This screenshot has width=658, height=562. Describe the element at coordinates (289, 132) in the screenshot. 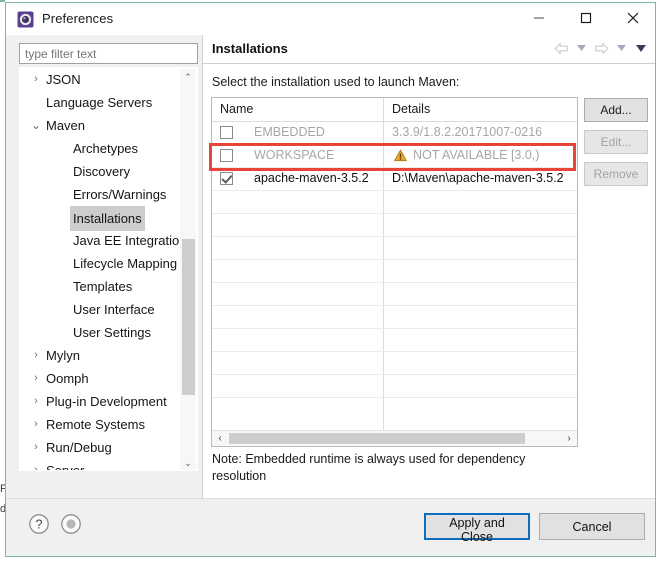

I see `row-name: EMBEDDED` at that location.